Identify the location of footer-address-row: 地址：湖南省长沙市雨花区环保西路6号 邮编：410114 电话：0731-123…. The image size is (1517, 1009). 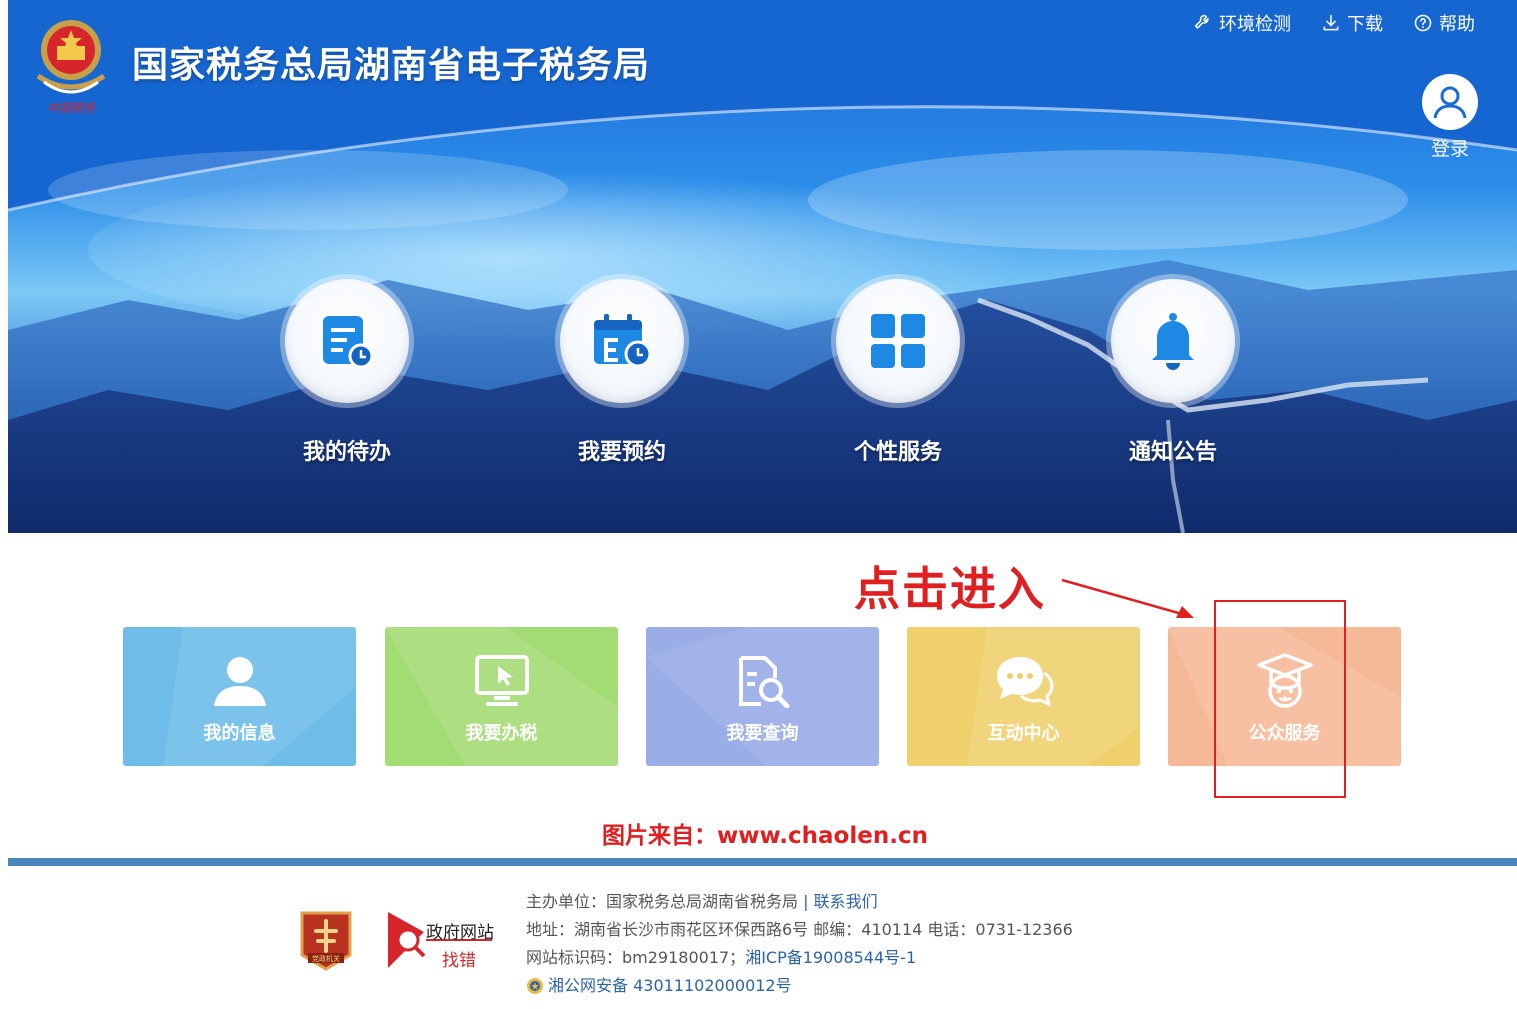
(799, 929).